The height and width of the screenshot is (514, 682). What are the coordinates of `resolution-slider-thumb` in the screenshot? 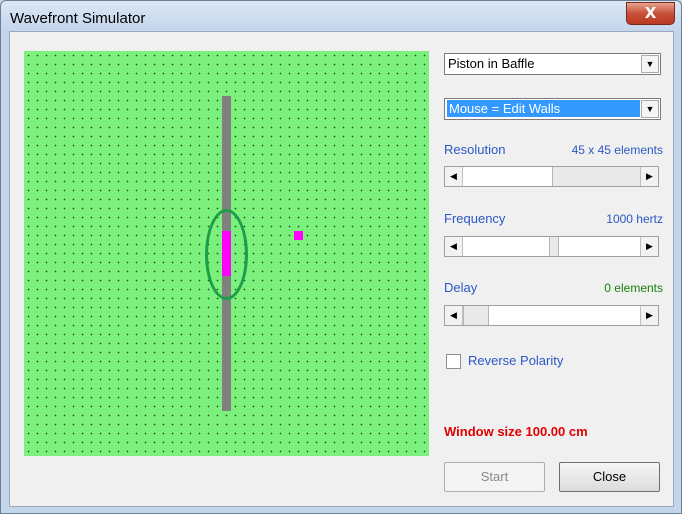 It's located at (596, 176).